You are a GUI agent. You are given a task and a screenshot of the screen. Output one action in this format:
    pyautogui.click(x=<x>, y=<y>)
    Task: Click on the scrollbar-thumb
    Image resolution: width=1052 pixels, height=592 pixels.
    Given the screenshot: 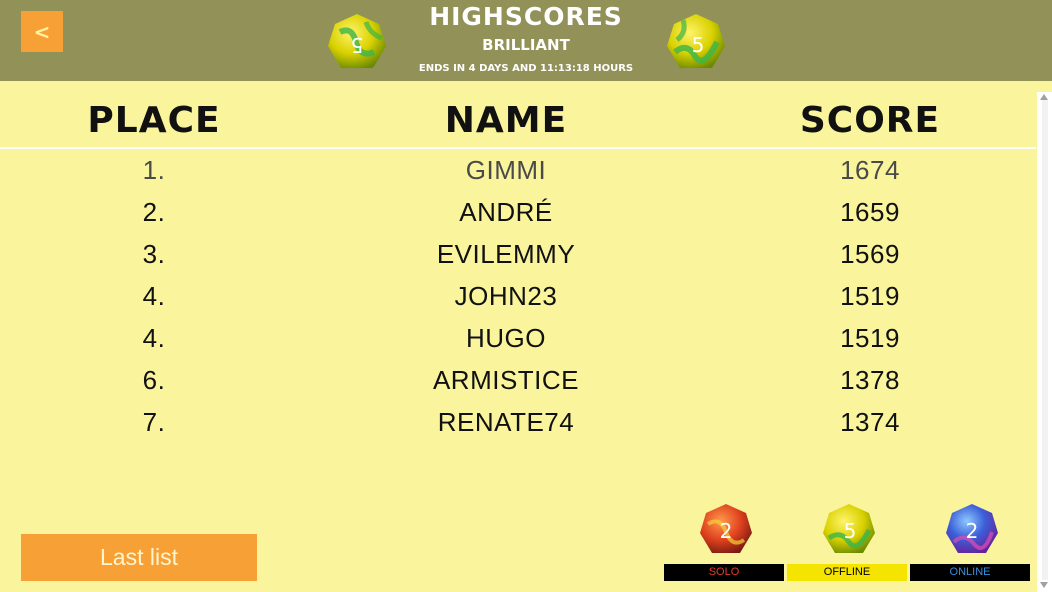 What is the action you would take?
    pyautogui.click(x=1045, y=340)
    